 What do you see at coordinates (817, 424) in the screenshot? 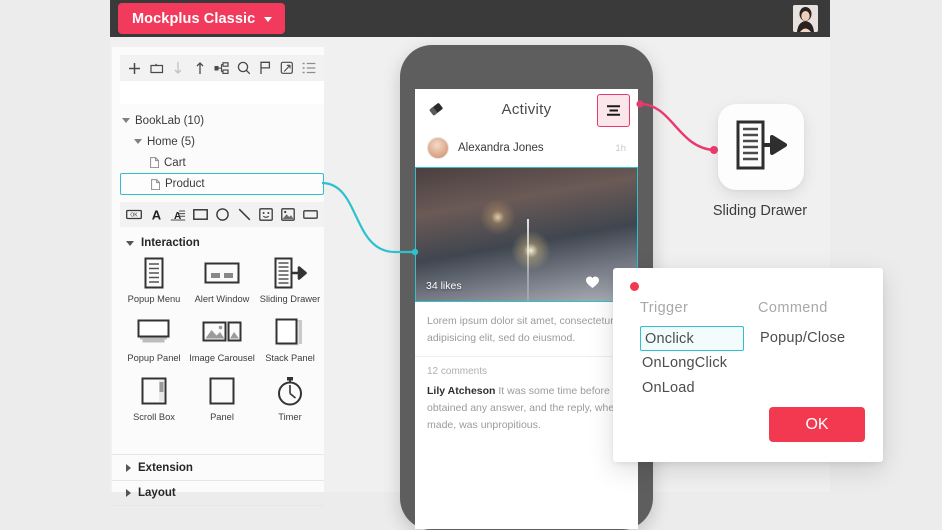
I see `ok-button: OK` at bounding box center [817, 424].